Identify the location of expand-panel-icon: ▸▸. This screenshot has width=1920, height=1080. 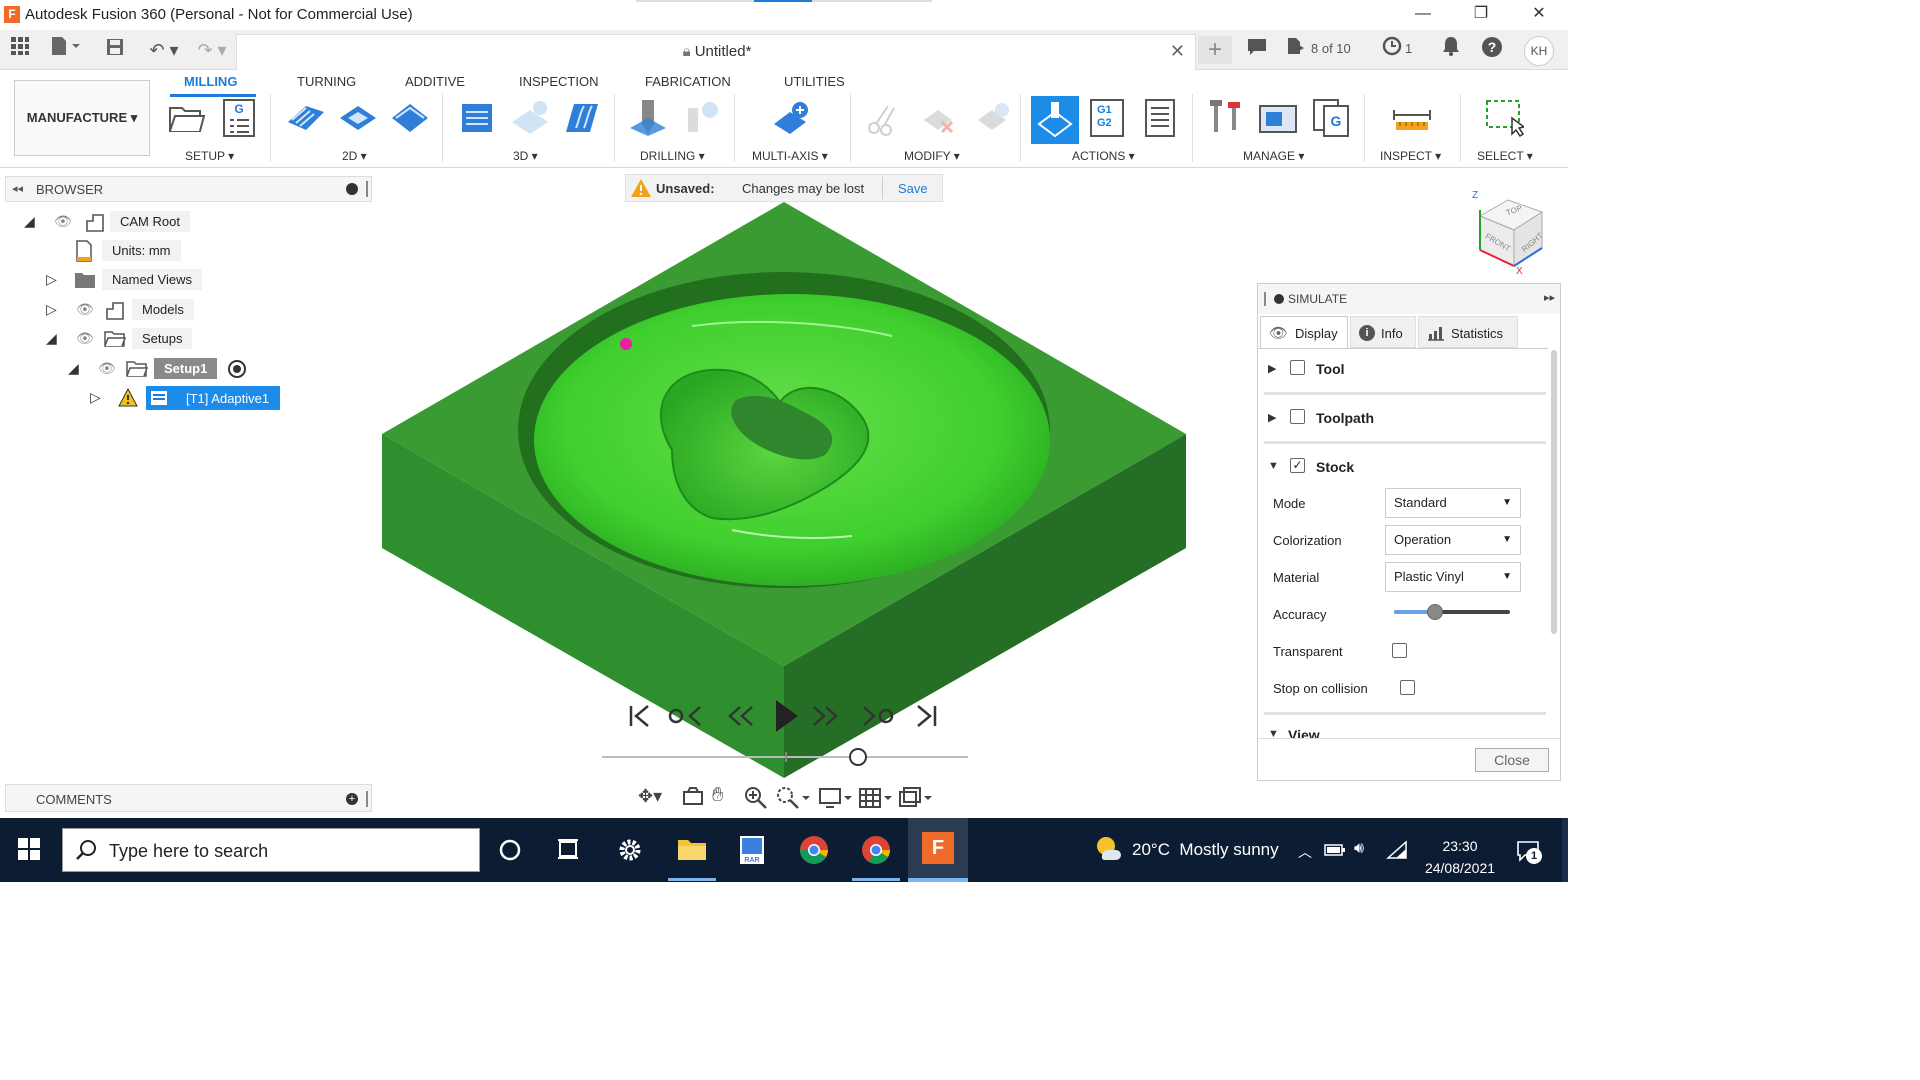
(1549, 297).